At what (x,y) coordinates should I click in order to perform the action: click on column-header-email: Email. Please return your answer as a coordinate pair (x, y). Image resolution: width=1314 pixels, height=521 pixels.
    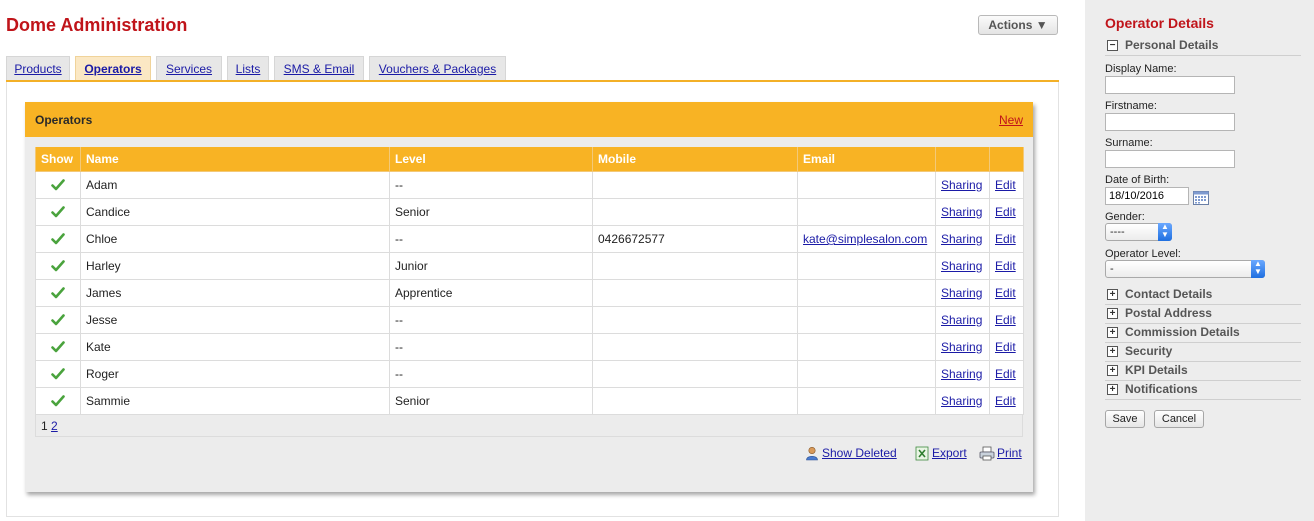
    Looking at the image, I should click on (866, 159).